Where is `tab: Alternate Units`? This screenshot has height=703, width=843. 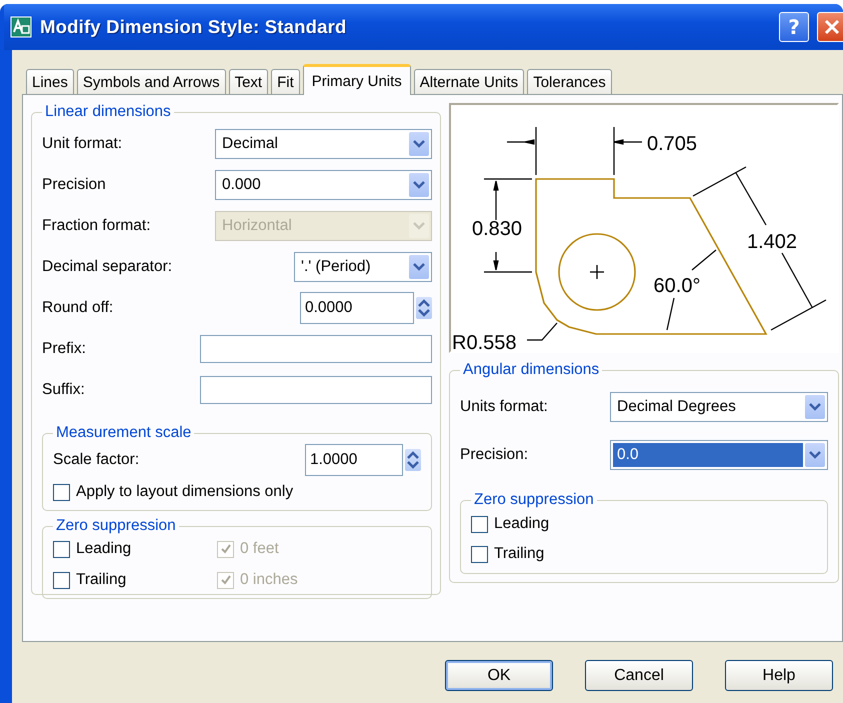 tab: Alternate Units is located at coordinates (469, 81).